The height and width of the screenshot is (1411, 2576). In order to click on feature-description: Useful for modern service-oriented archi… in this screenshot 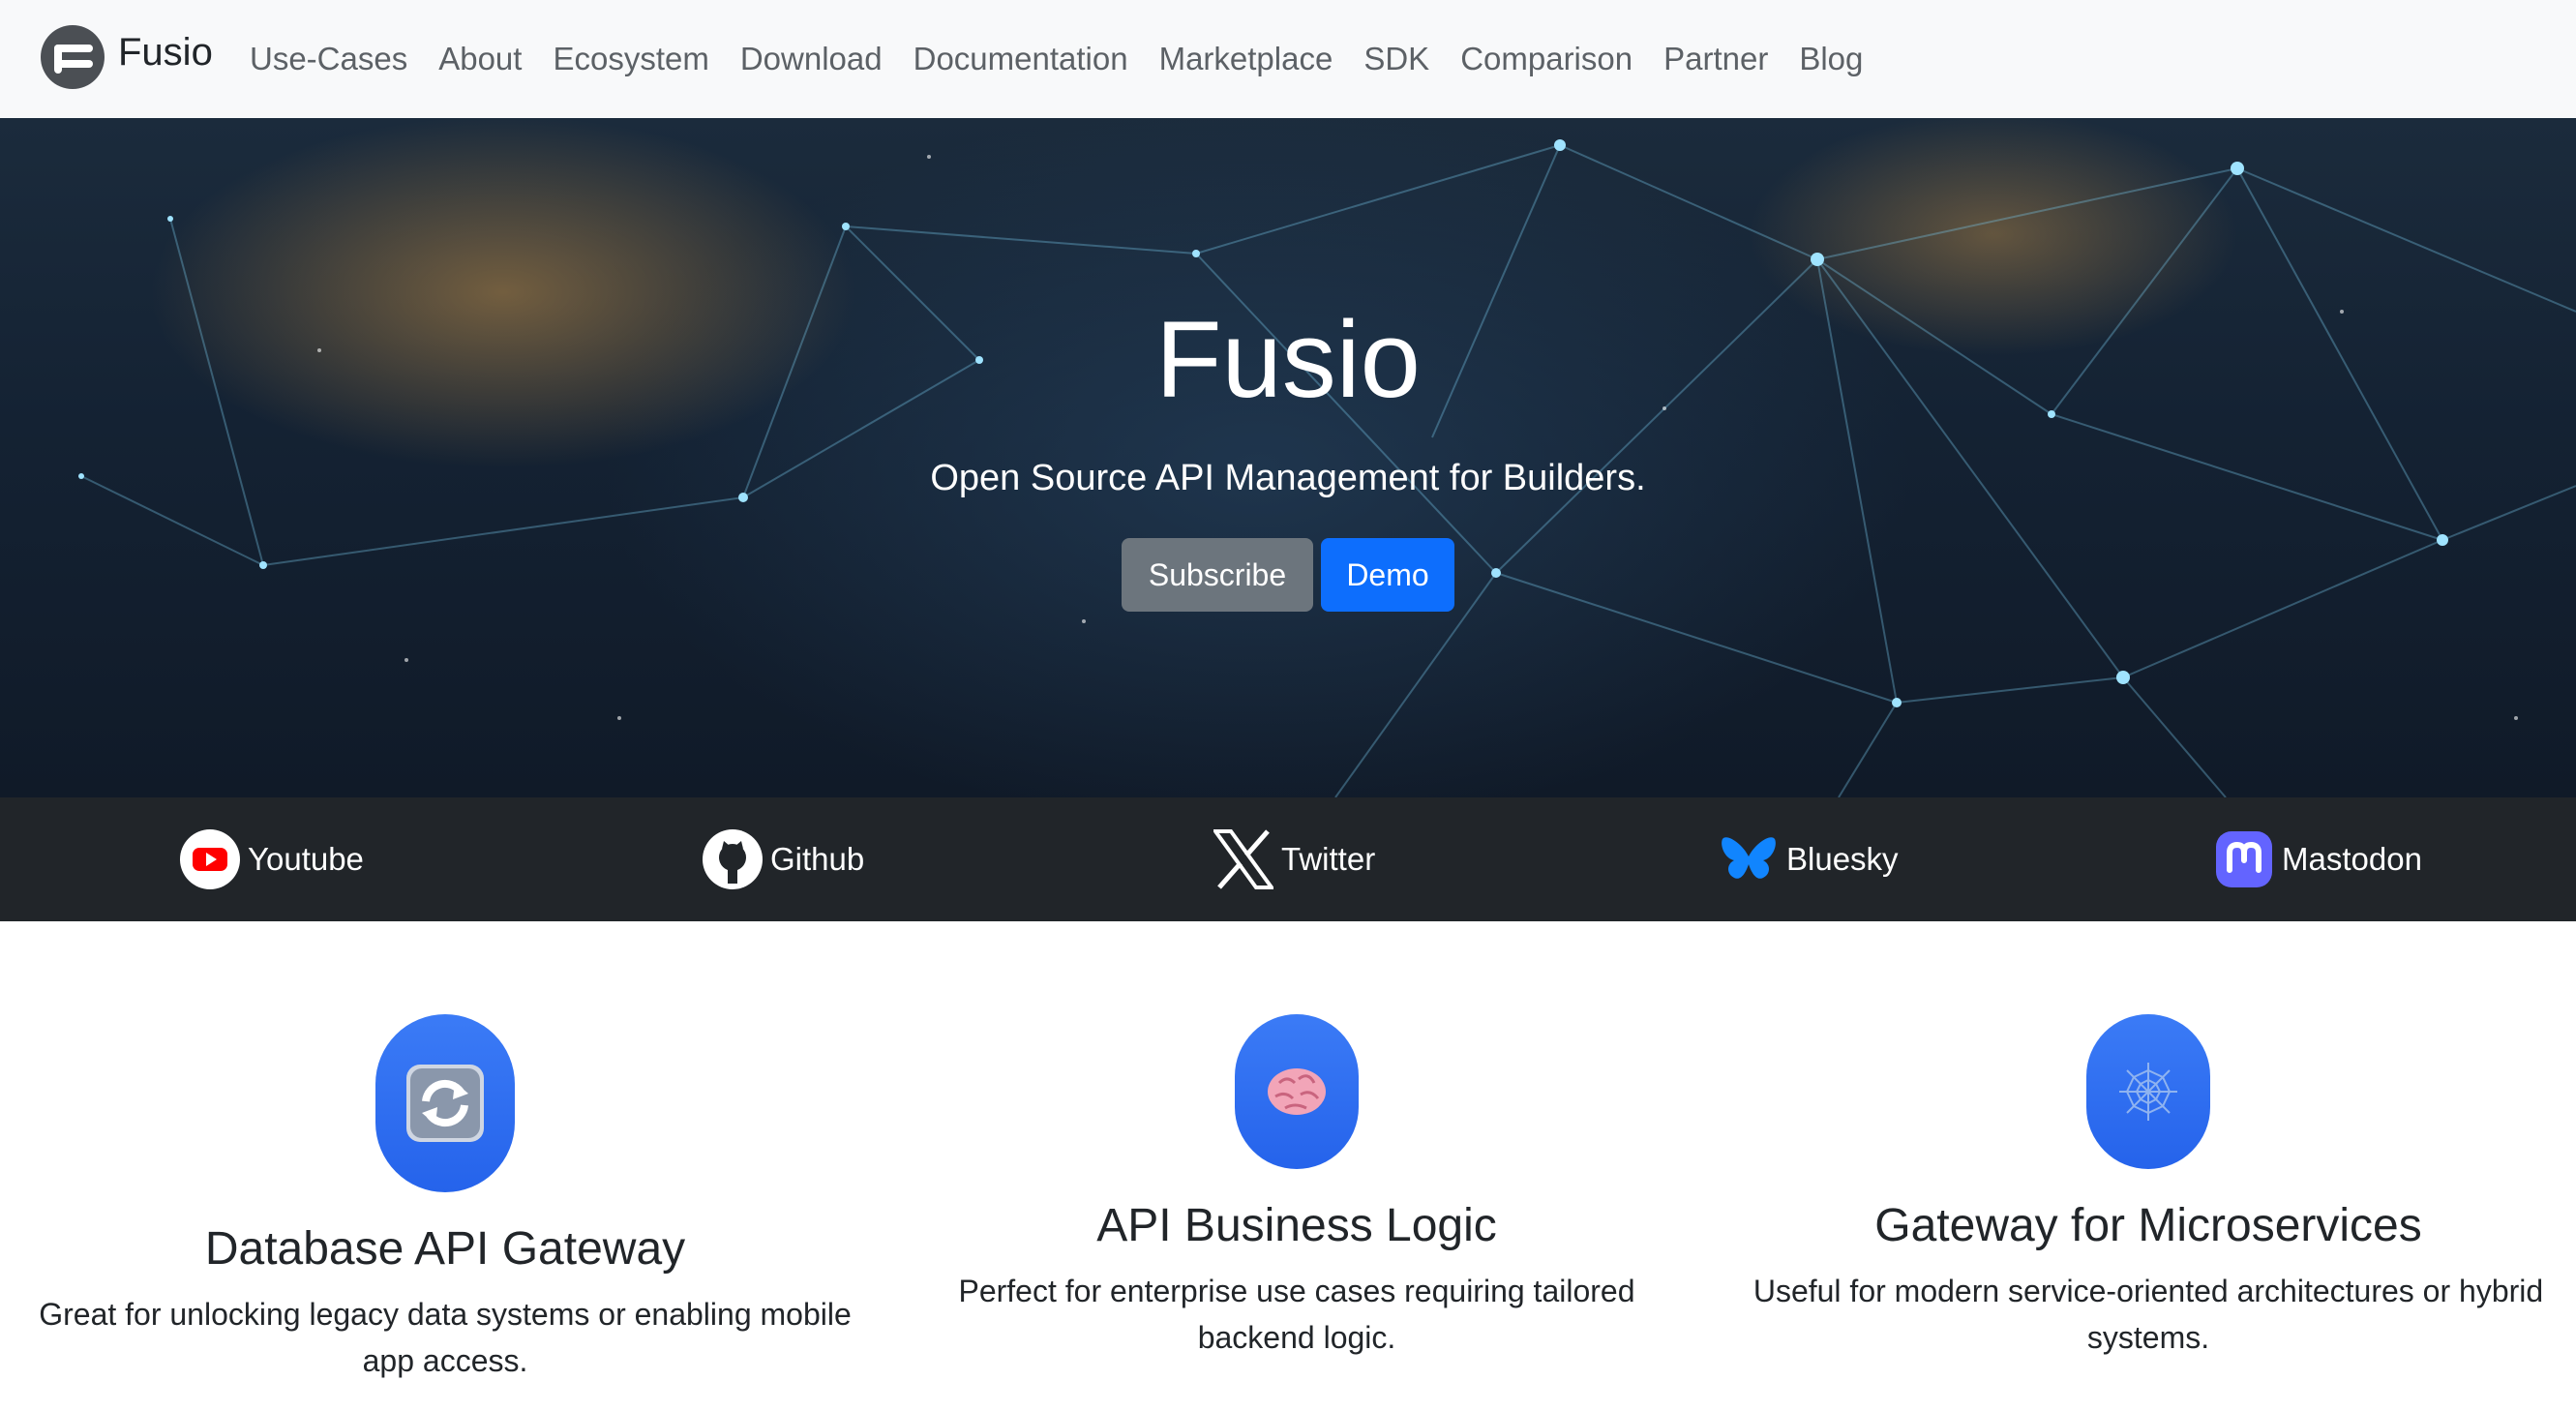, I will do `click(2148, 1314)`.